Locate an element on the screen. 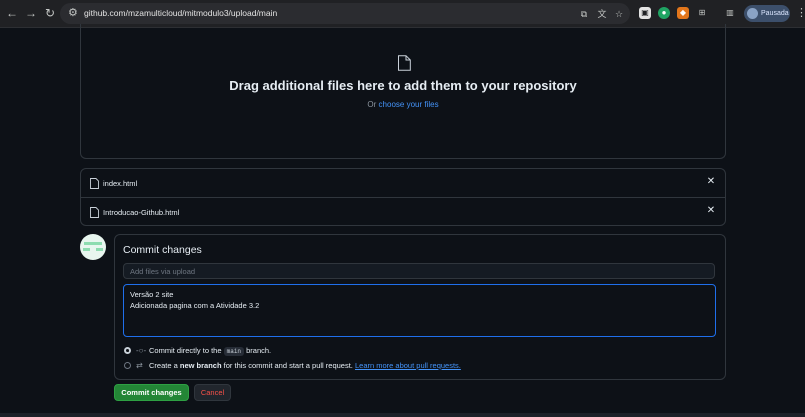  commit-direct-radio is located at coordinates (127, 350).